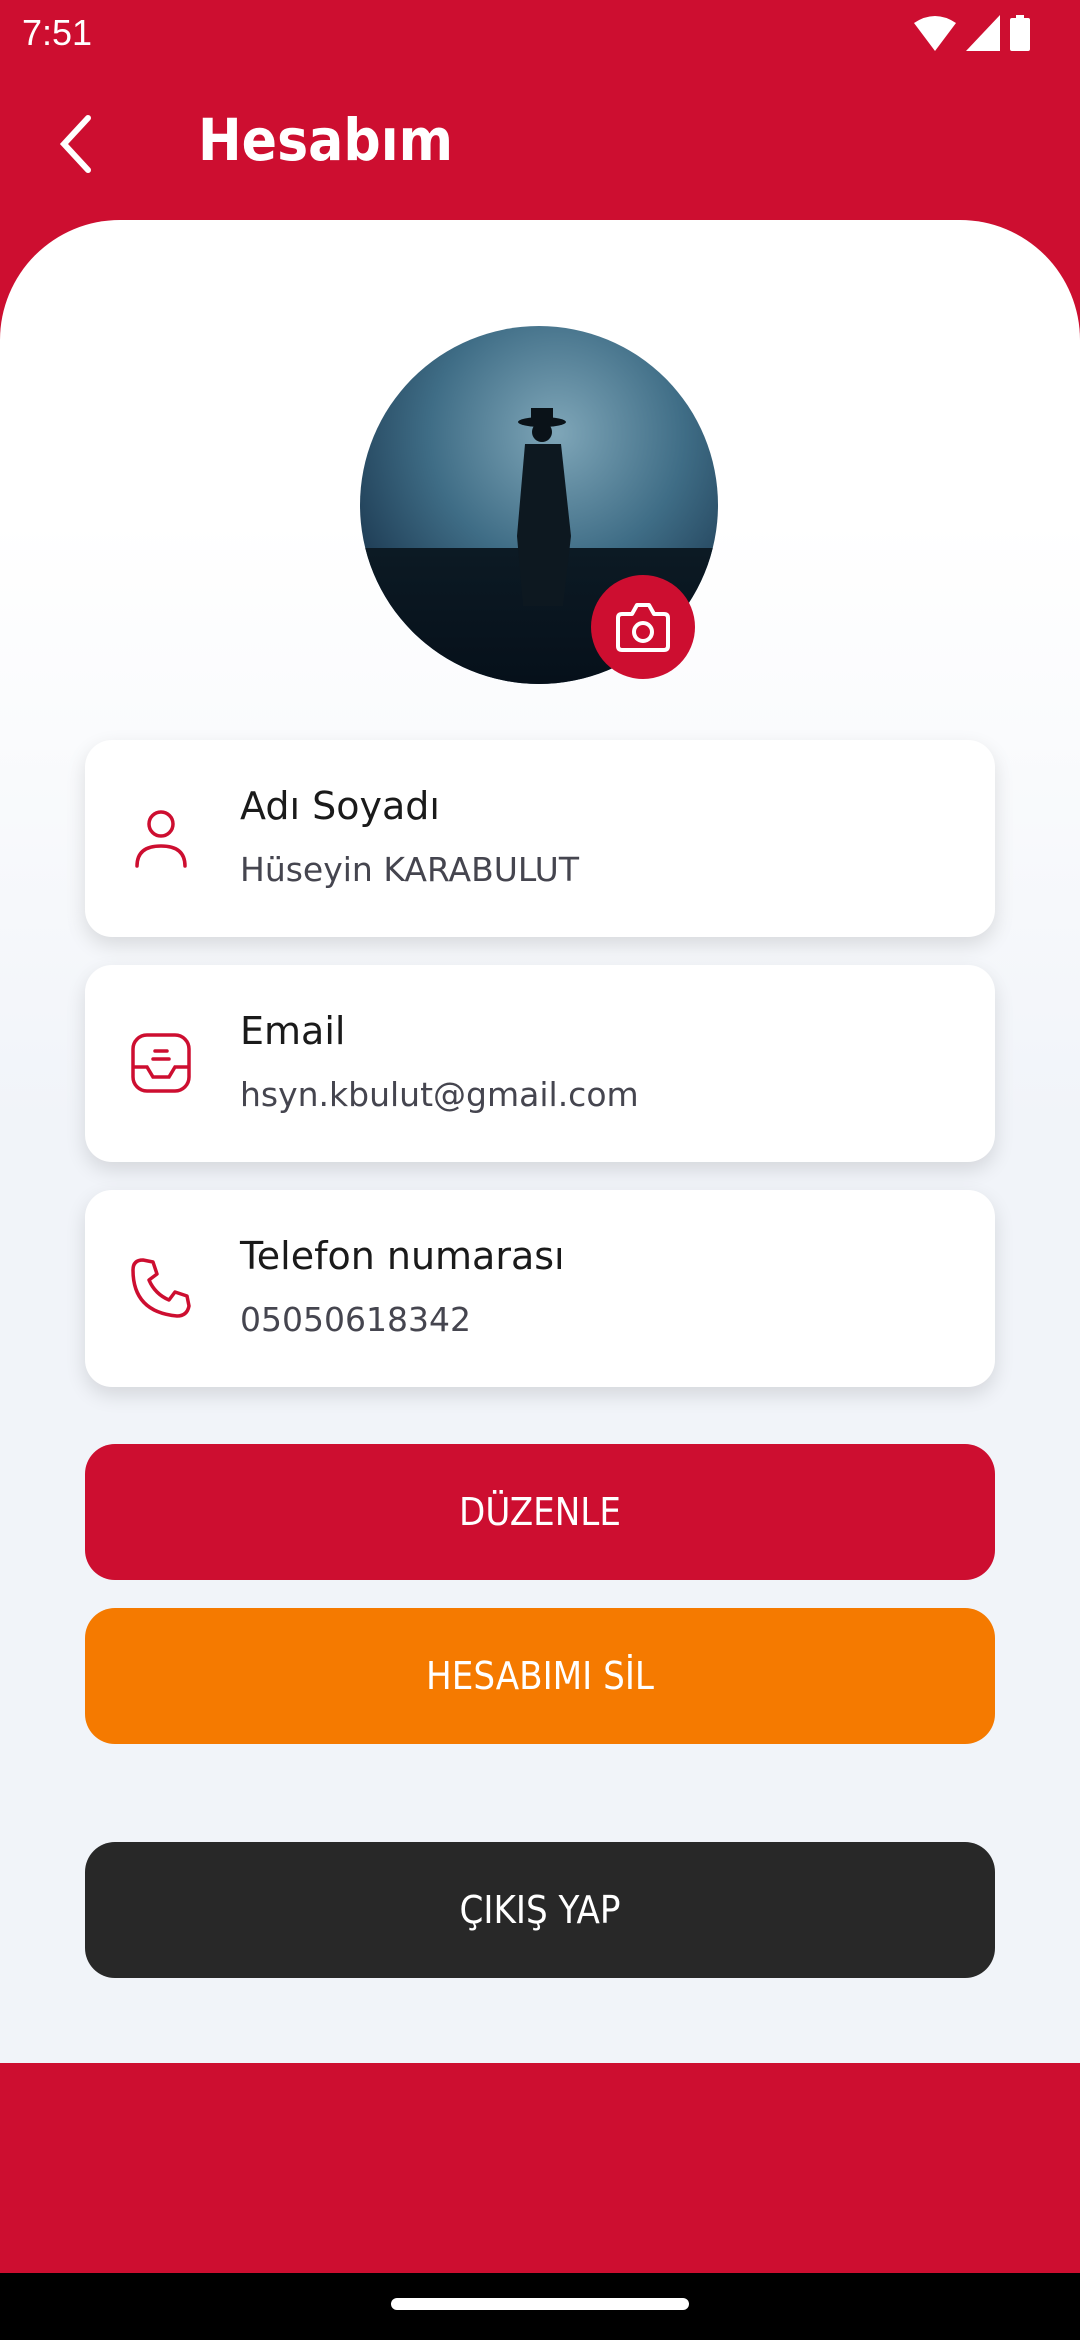 Image resolution: width=1080 pixels, height=2340 pixels. Describe the element at coordinates (540, 1676) in the screenshot. I see `delete-account-button: HESABIMI SİL` at that location.